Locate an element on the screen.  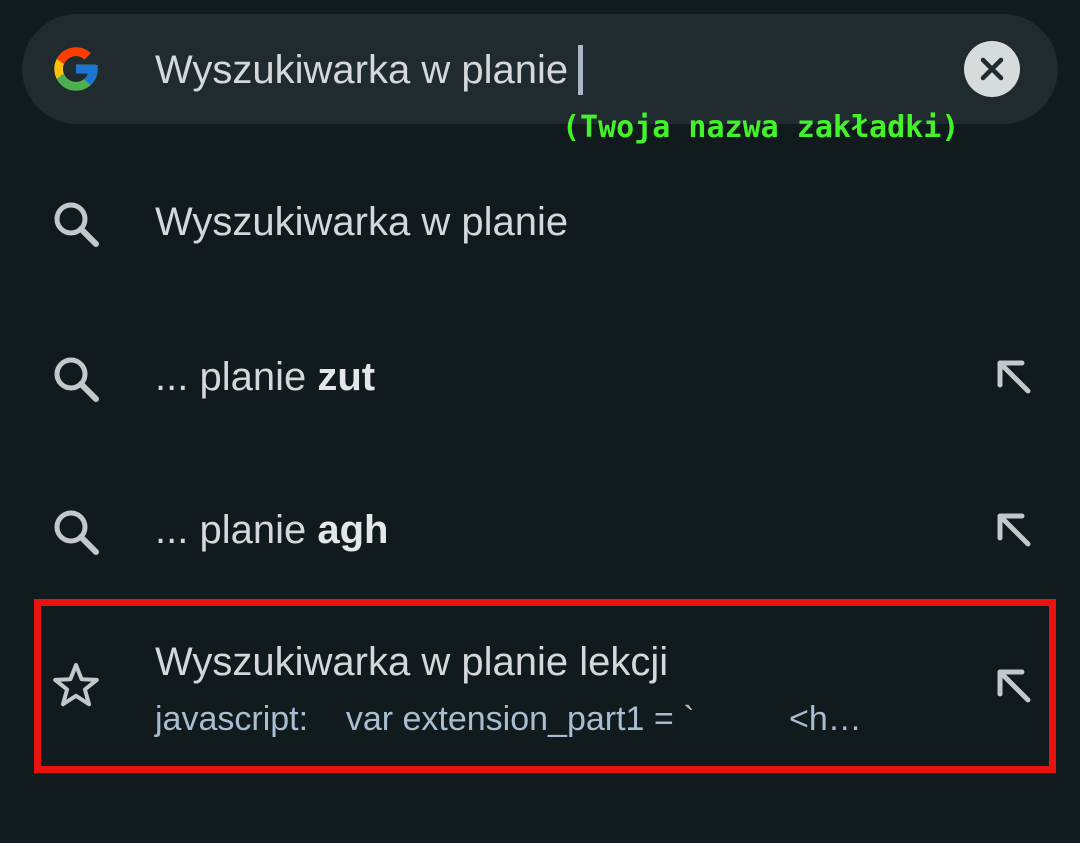
annotation-note: (Twoja nazwa zakładki) is located at coordinates (761, 127).